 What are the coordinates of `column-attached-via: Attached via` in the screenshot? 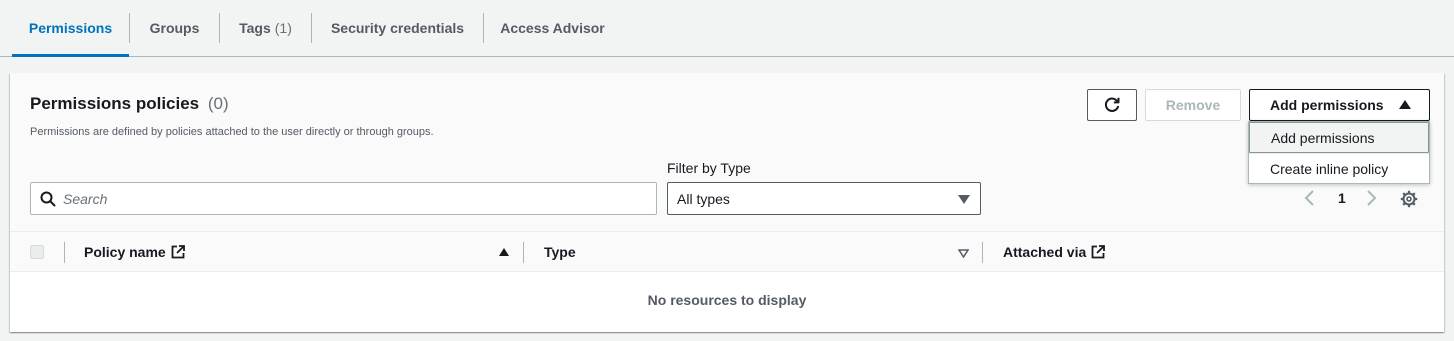 It's located at (1054, 252).